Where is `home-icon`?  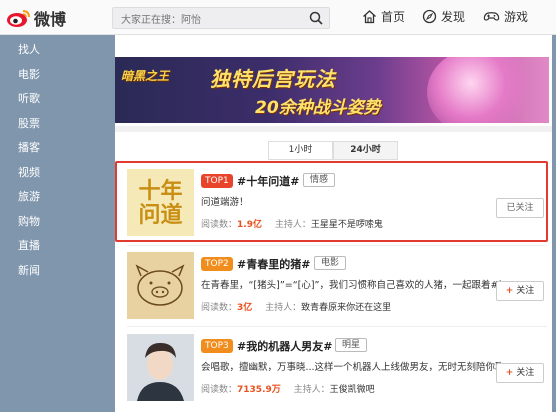
home-icon is located at coordinates (369, 17).